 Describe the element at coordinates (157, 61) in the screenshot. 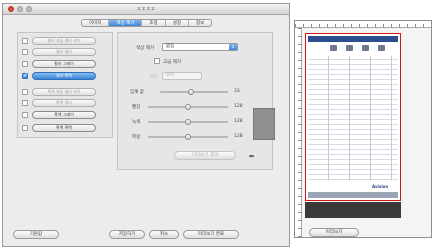

I see `advanced-checkbox` at that location.